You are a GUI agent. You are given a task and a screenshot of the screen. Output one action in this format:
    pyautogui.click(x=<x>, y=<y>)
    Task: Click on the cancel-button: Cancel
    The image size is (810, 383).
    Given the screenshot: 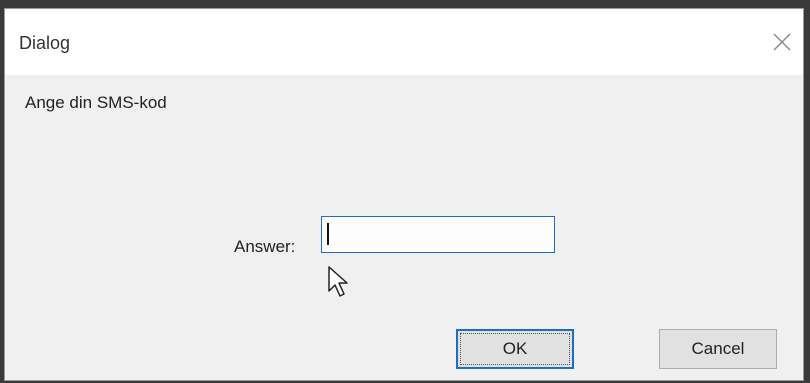 What is the action you would take?
    pyautogui.click(x=718, y=349)
    